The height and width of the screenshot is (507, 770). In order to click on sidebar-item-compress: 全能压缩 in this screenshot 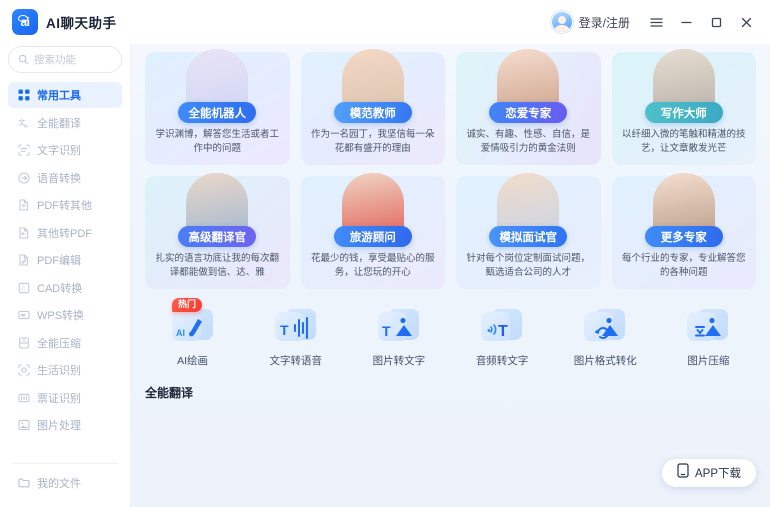, I will do `click(65, 343)`.